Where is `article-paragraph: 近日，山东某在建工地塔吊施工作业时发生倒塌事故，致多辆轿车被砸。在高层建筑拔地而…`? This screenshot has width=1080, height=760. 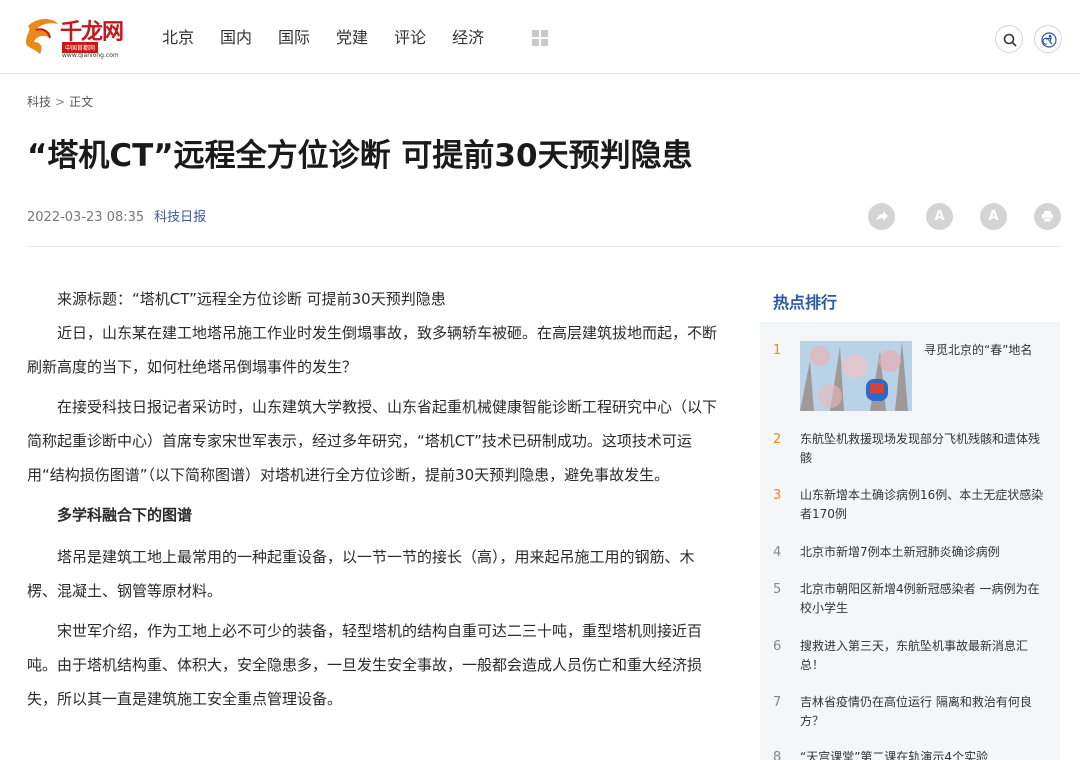 article-paragraph: 近日，山东某在建工地塔吊施工作业时发生倒塌事故，致多辆轿车被砸。在高层建筑拔地而… is located at coordinates (372, 350).